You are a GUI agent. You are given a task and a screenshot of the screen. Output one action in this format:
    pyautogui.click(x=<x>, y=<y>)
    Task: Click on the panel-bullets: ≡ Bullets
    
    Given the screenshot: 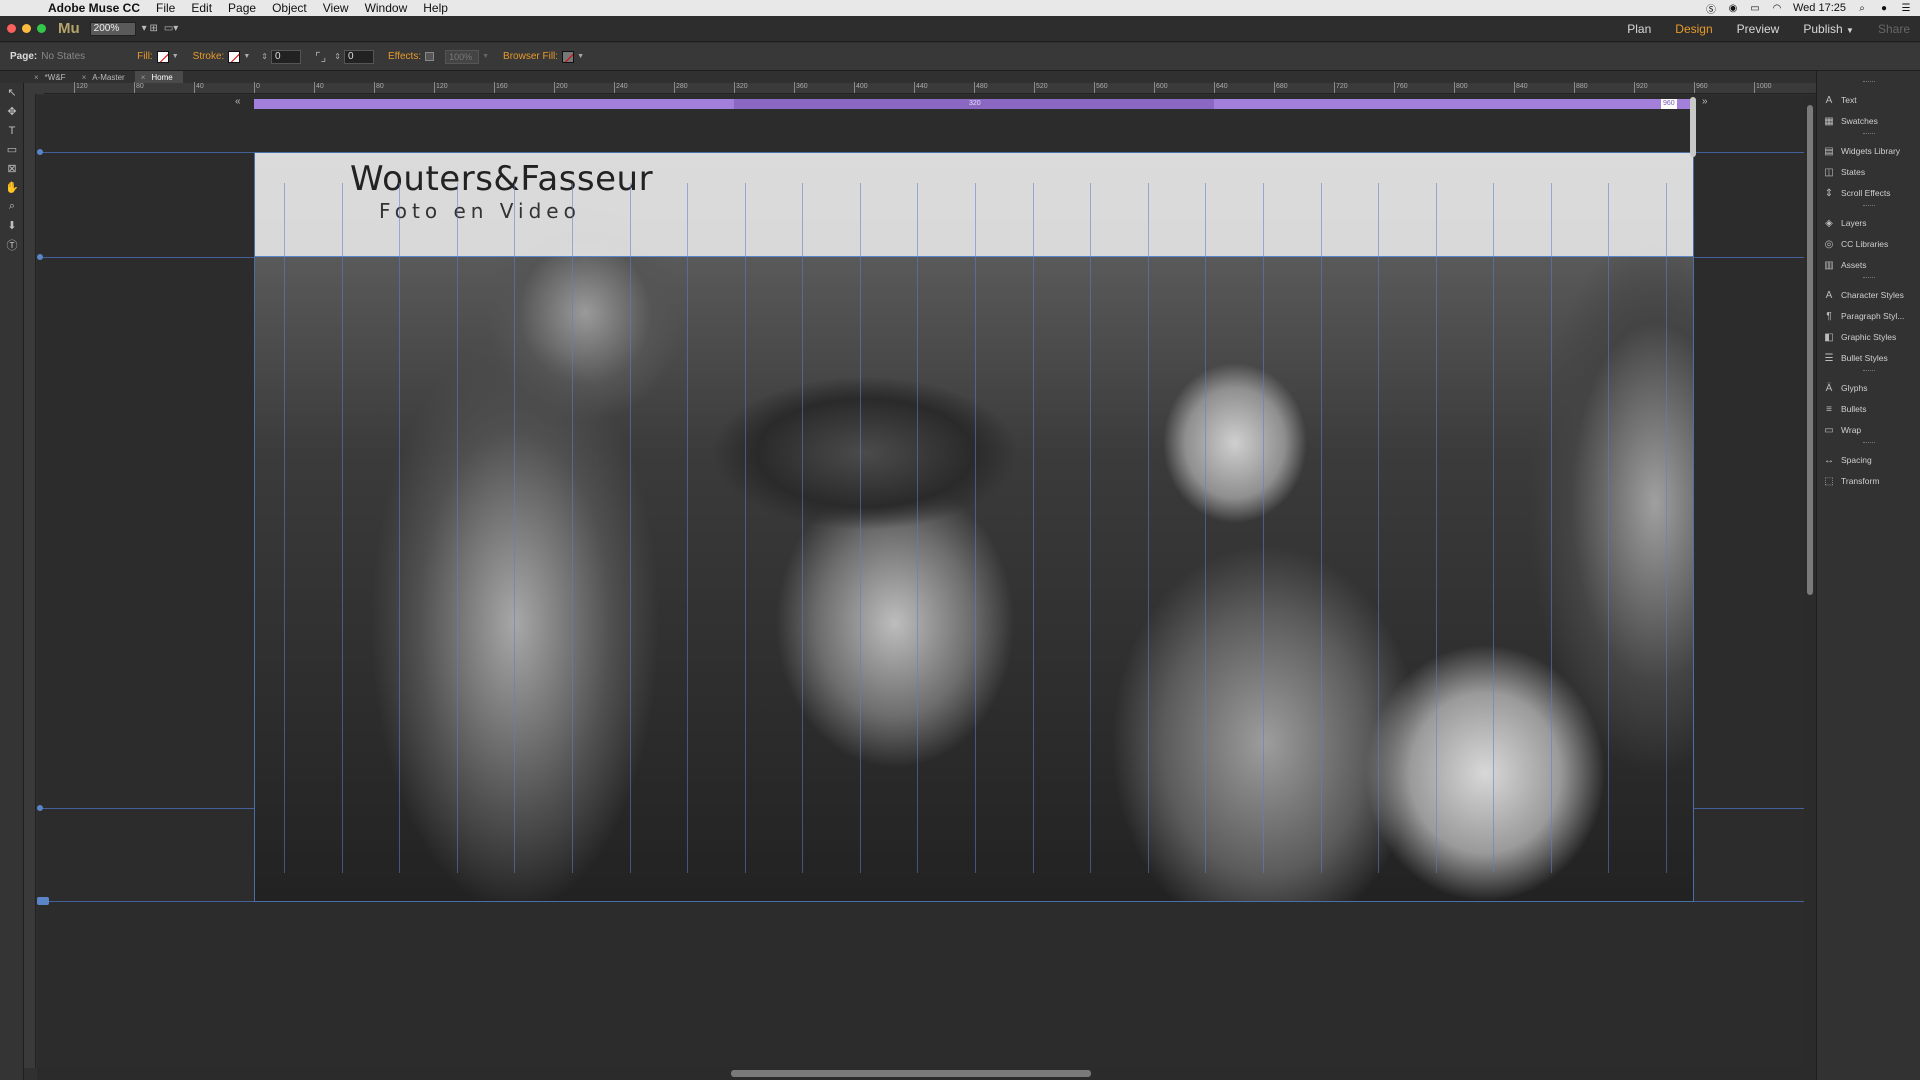 What is the action you would take?
    pyautogui.click(x=1871, y=409)
    